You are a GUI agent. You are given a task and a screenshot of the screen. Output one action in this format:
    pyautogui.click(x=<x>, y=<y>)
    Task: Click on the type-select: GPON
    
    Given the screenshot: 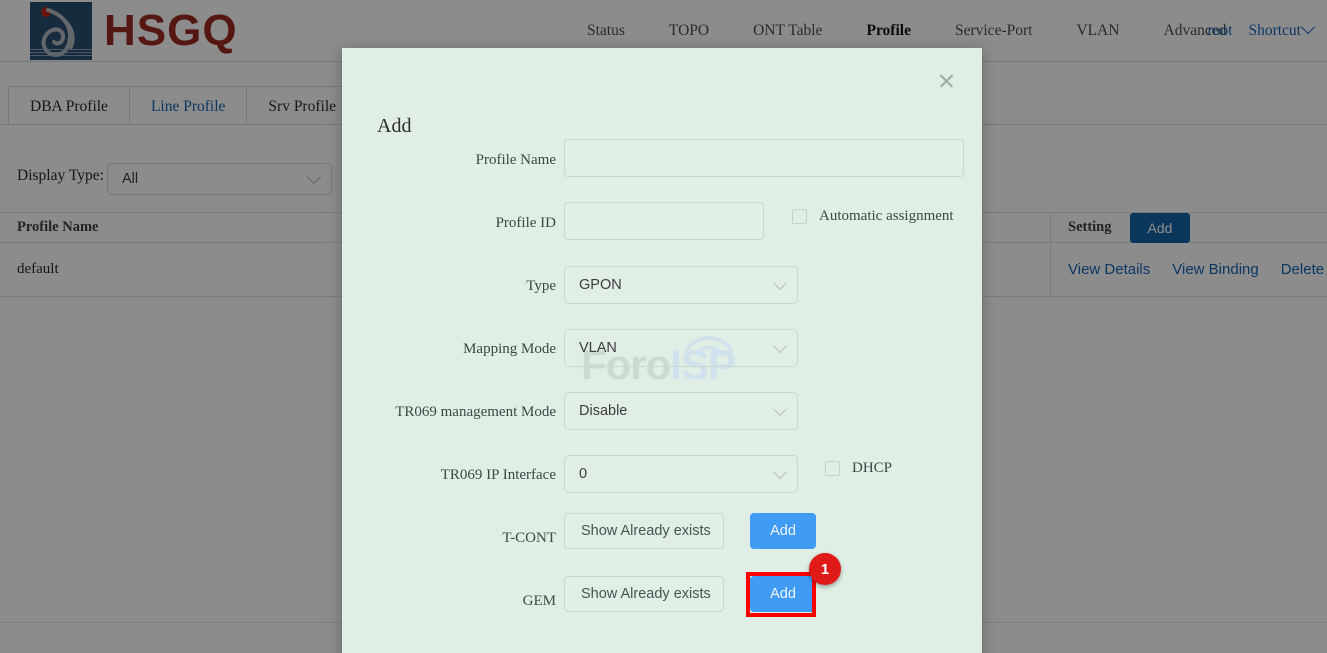 What is the action you would take?
    pyautogui.click(x=681, y=285)
    